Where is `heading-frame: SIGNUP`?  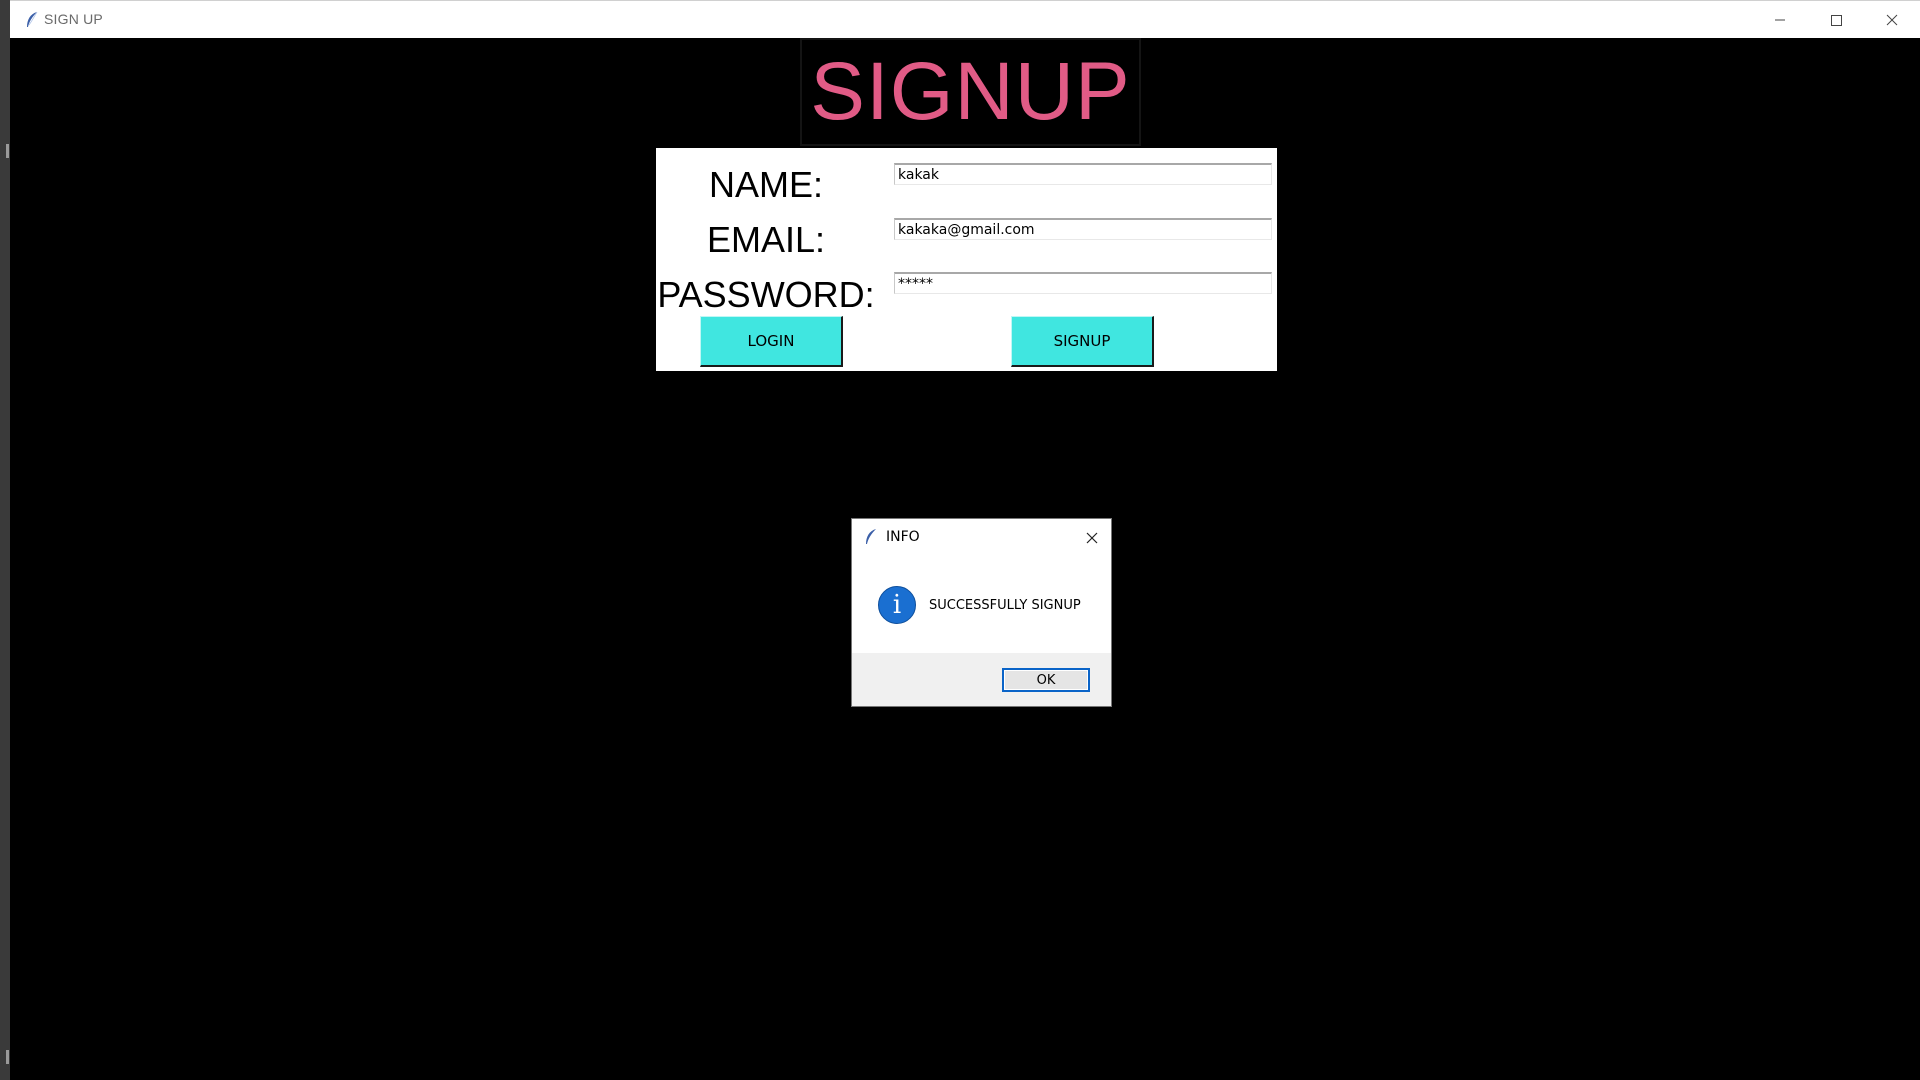 heading-frame: SIGNUP is located at coordinates (970, 92).